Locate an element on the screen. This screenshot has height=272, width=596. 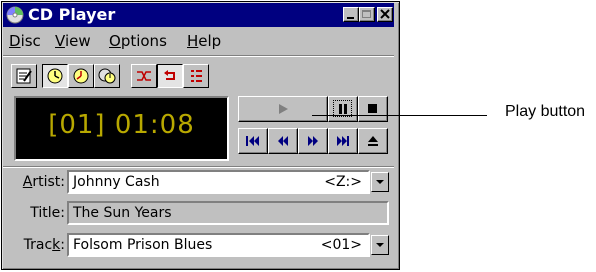
track-label: Track: is located at coordinates (44, 245).